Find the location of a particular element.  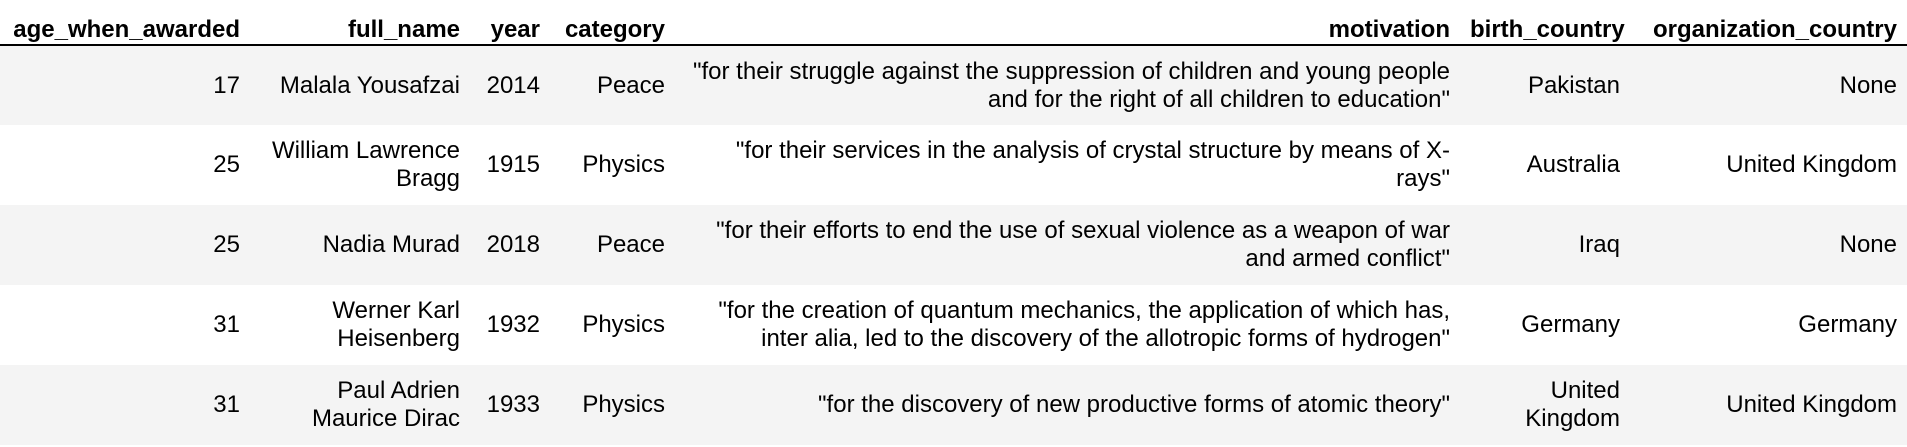

cell-full-name: Malala Yousafzai is located at coordinates (360, 85).